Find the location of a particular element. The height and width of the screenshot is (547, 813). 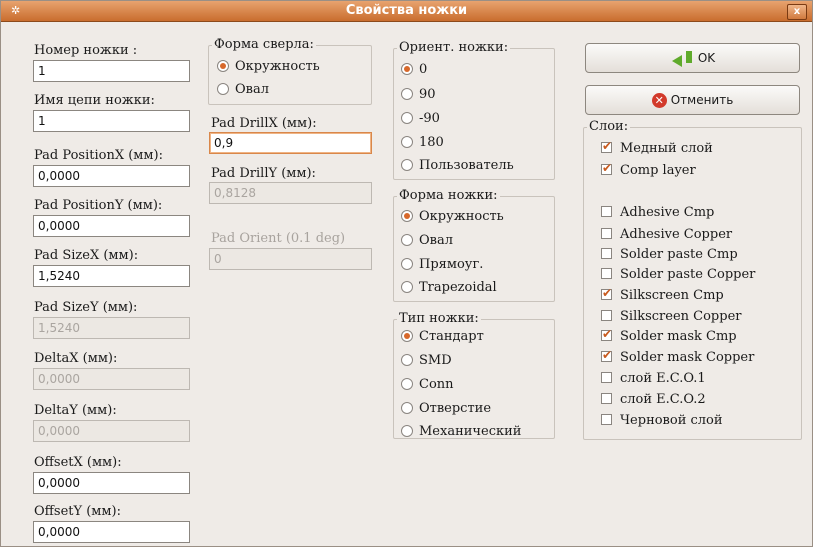

close-button: x is located at coordinates (797, 12).